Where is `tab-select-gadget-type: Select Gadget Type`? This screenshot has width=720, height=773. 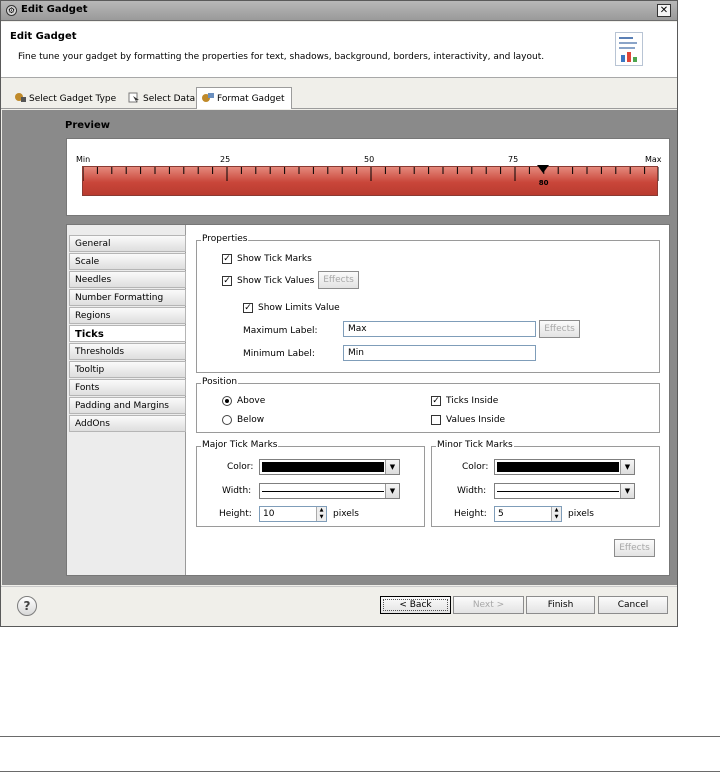
tab-select-gadget-type: Select Gadget Type is located at coordinates (65, 98).